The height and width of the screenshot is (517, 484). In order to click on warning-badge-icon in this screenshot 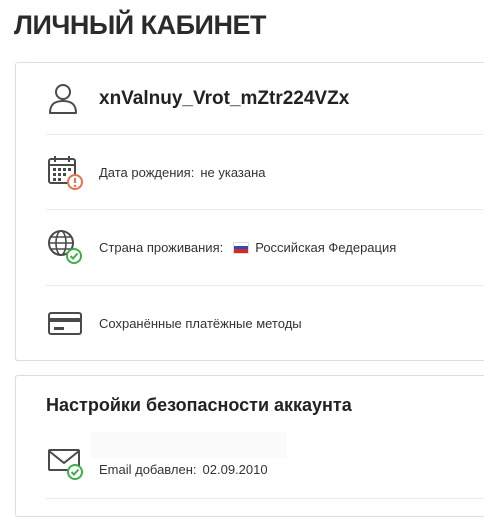, I will do `click(75, 182)`.